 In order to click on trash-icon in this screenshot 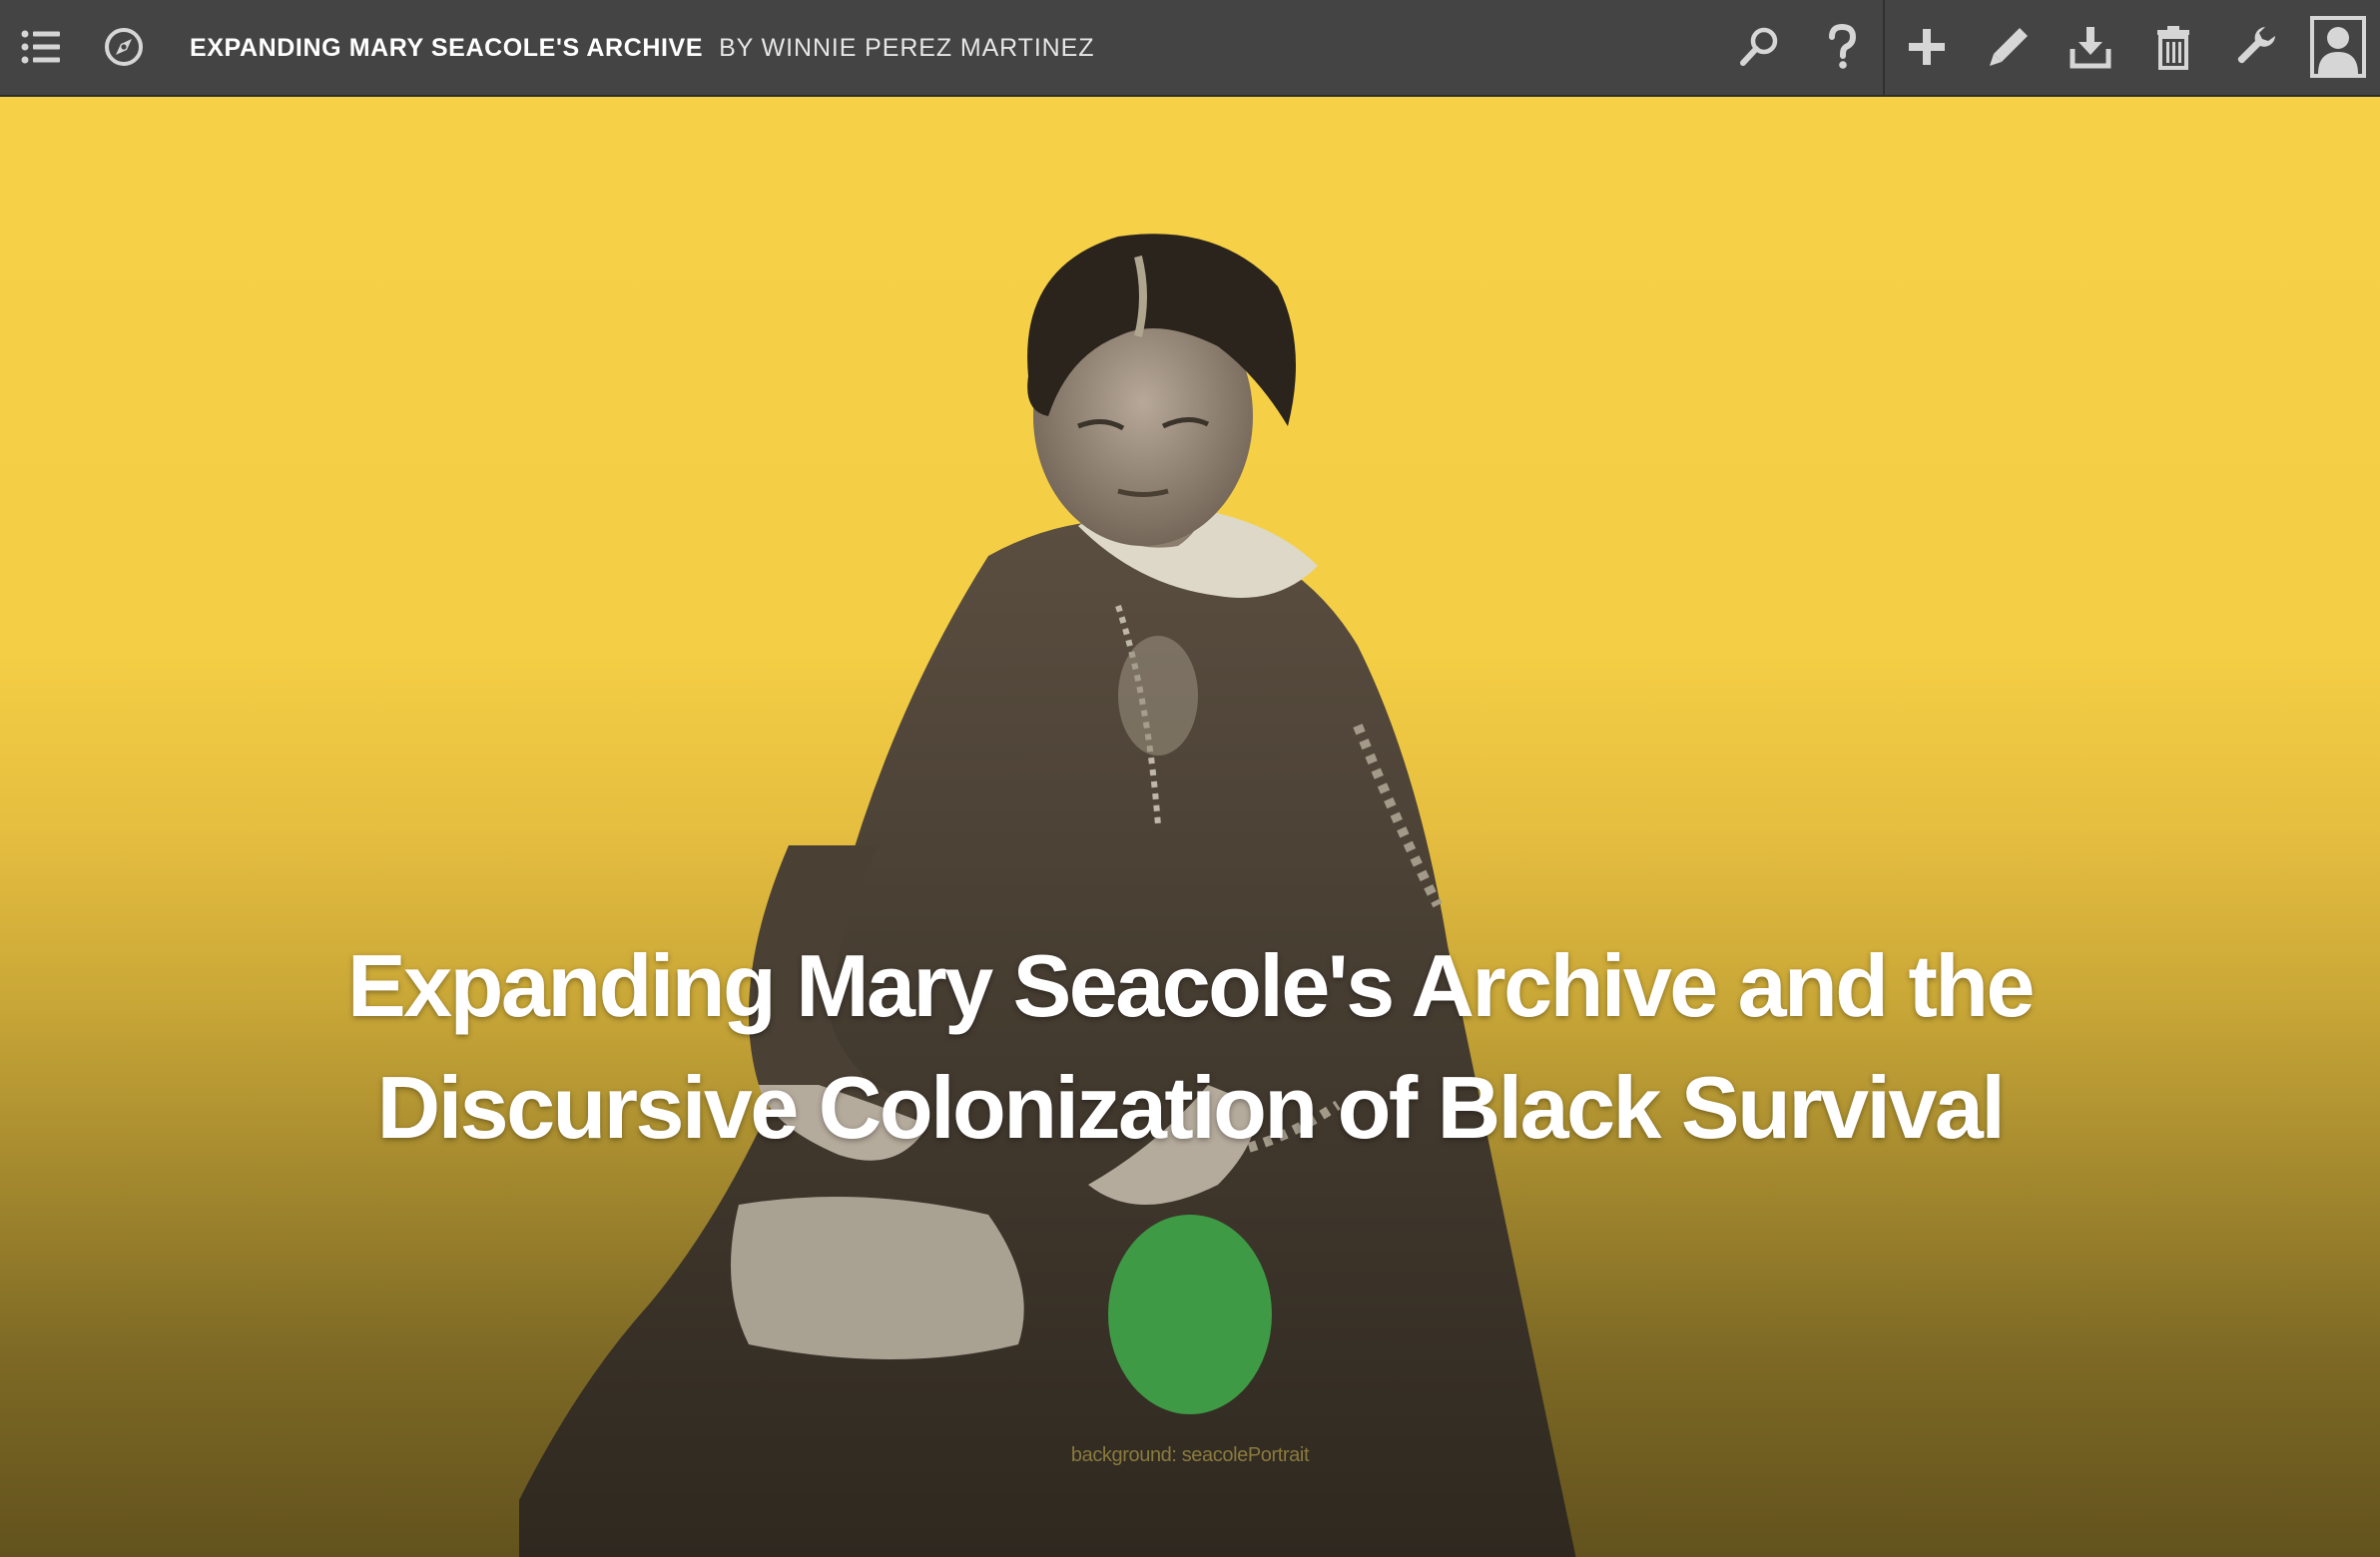, I will do `click(2173, 47)`.